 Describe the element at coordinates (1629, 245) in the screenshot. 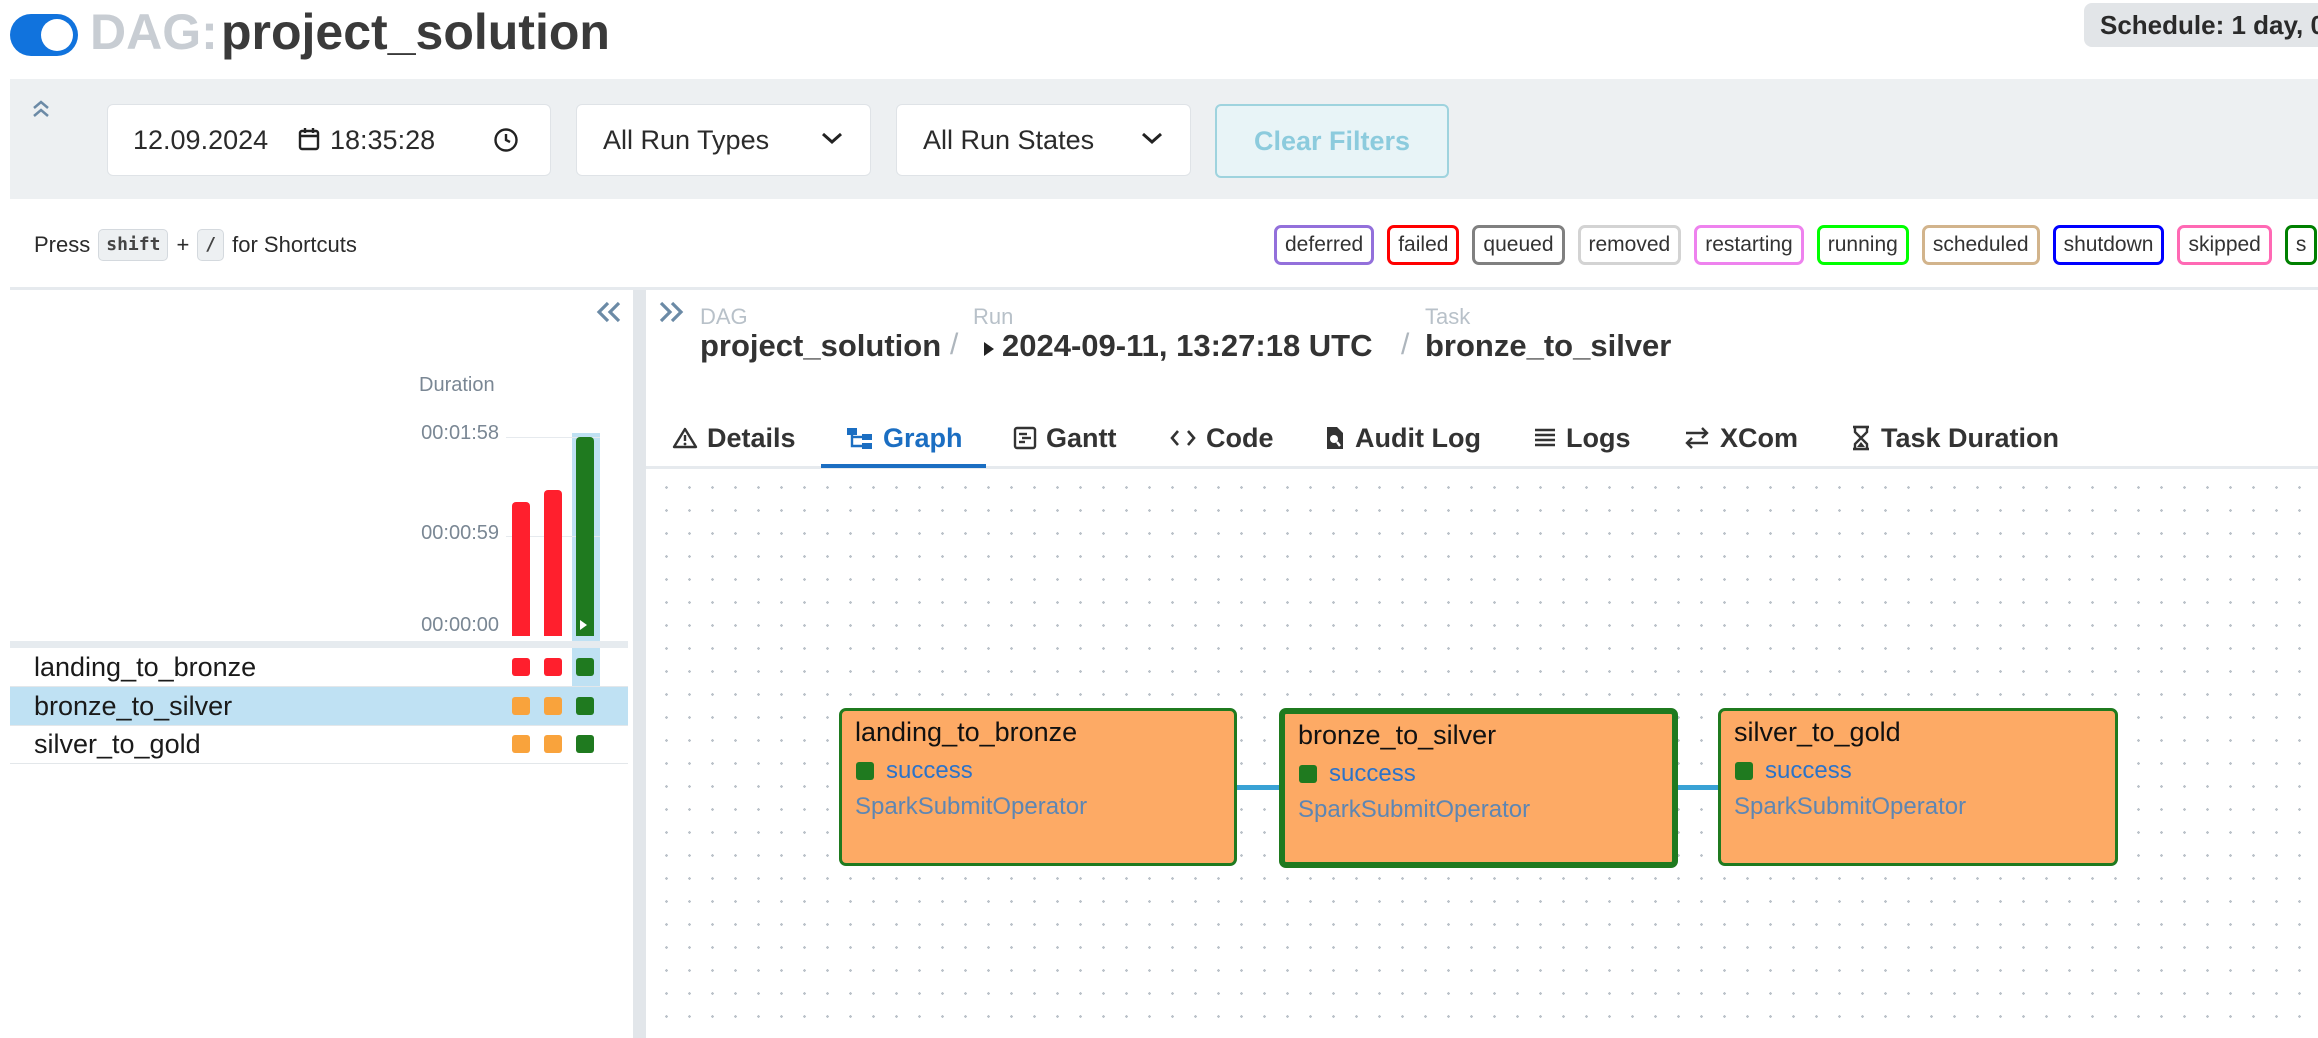

I see `legend-pill: removed` at that location.